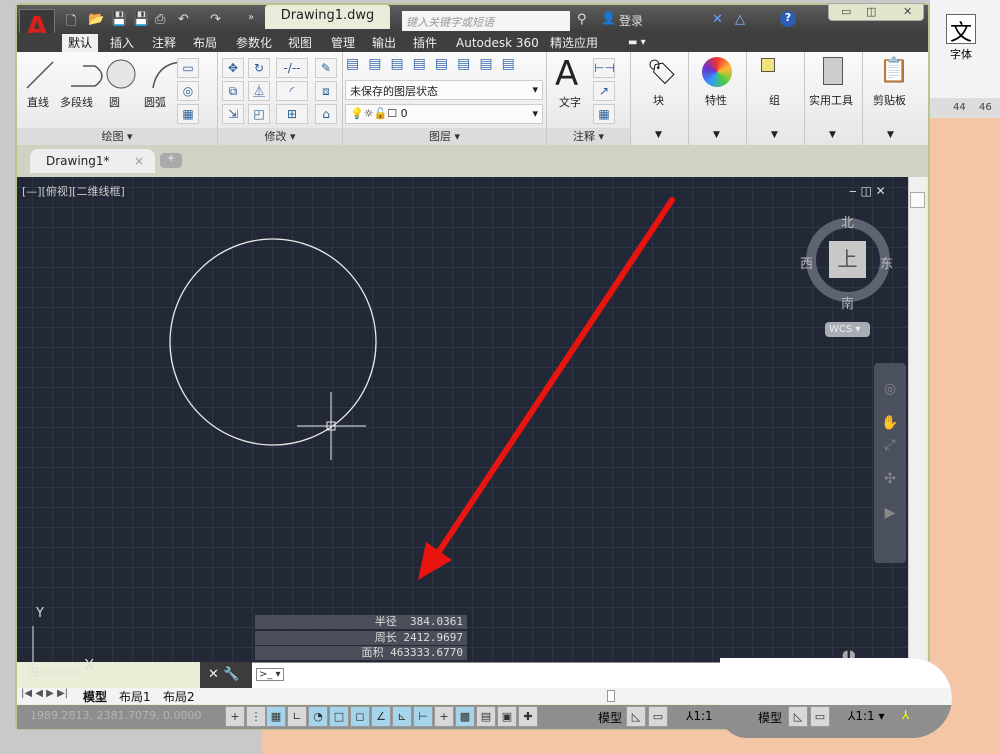  Describe the element at coordinates (588, 136) in the screenshot. I see `annotation-panel-title: 注释 ▾` at that location.